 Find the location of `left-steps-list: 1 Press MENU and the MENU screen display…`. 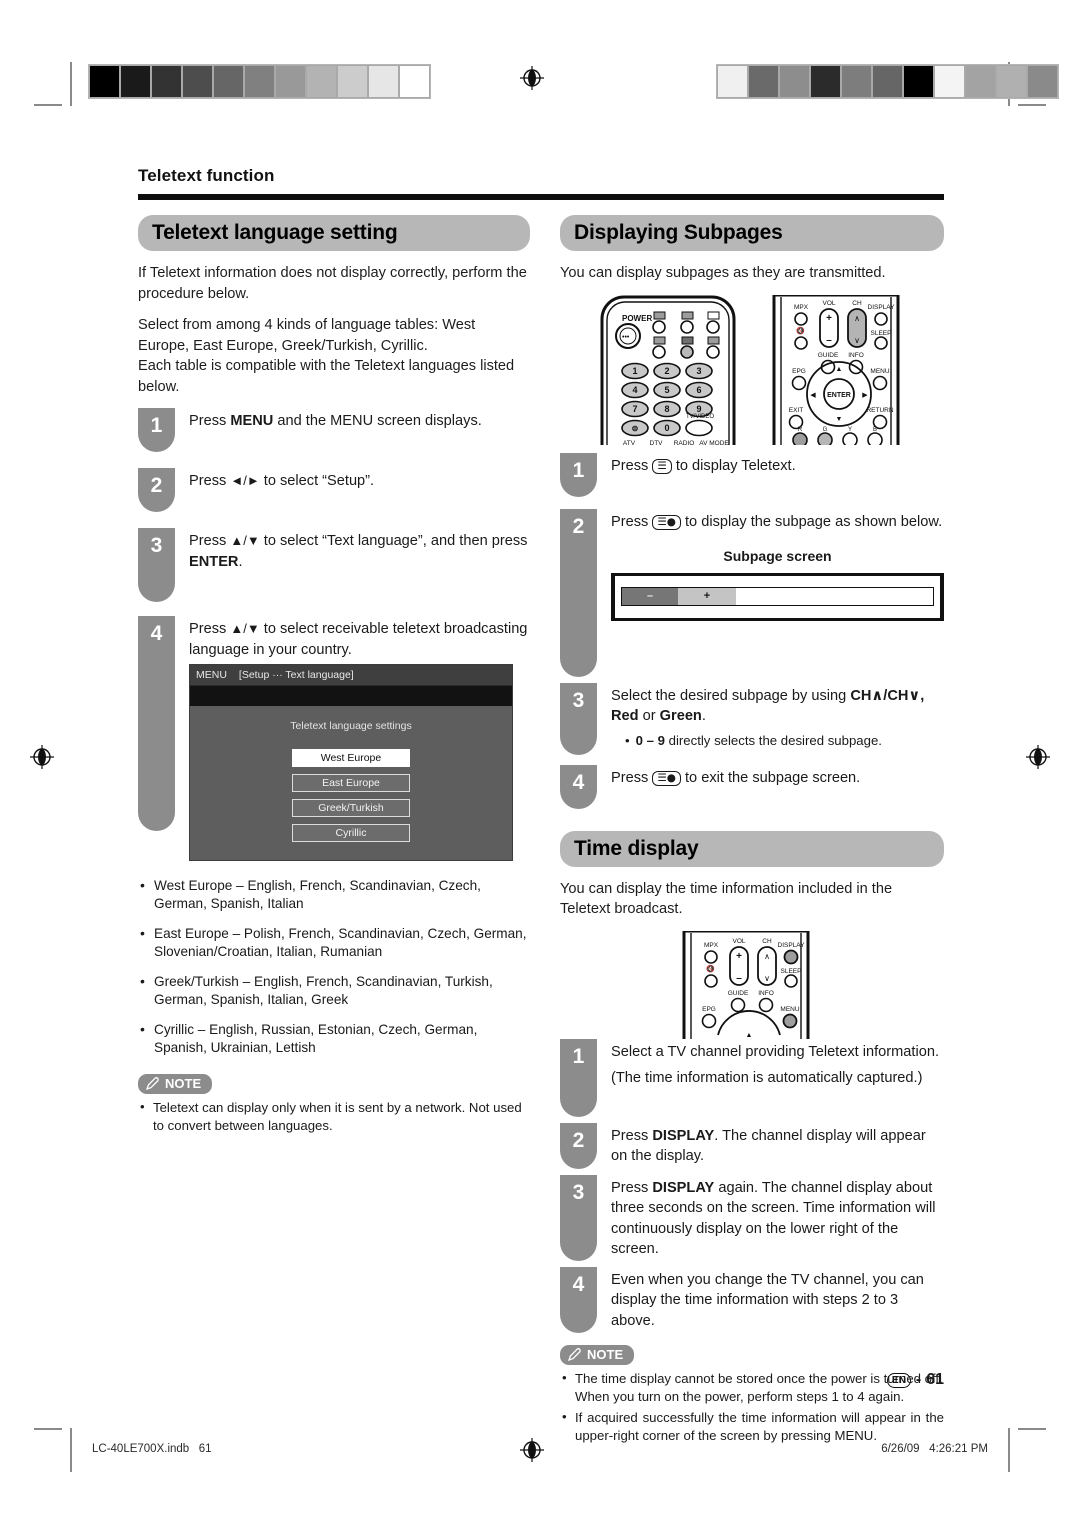

left-steps-list: 1 Press MENU and the MENU screen display… is located at coordinates (334, 640).